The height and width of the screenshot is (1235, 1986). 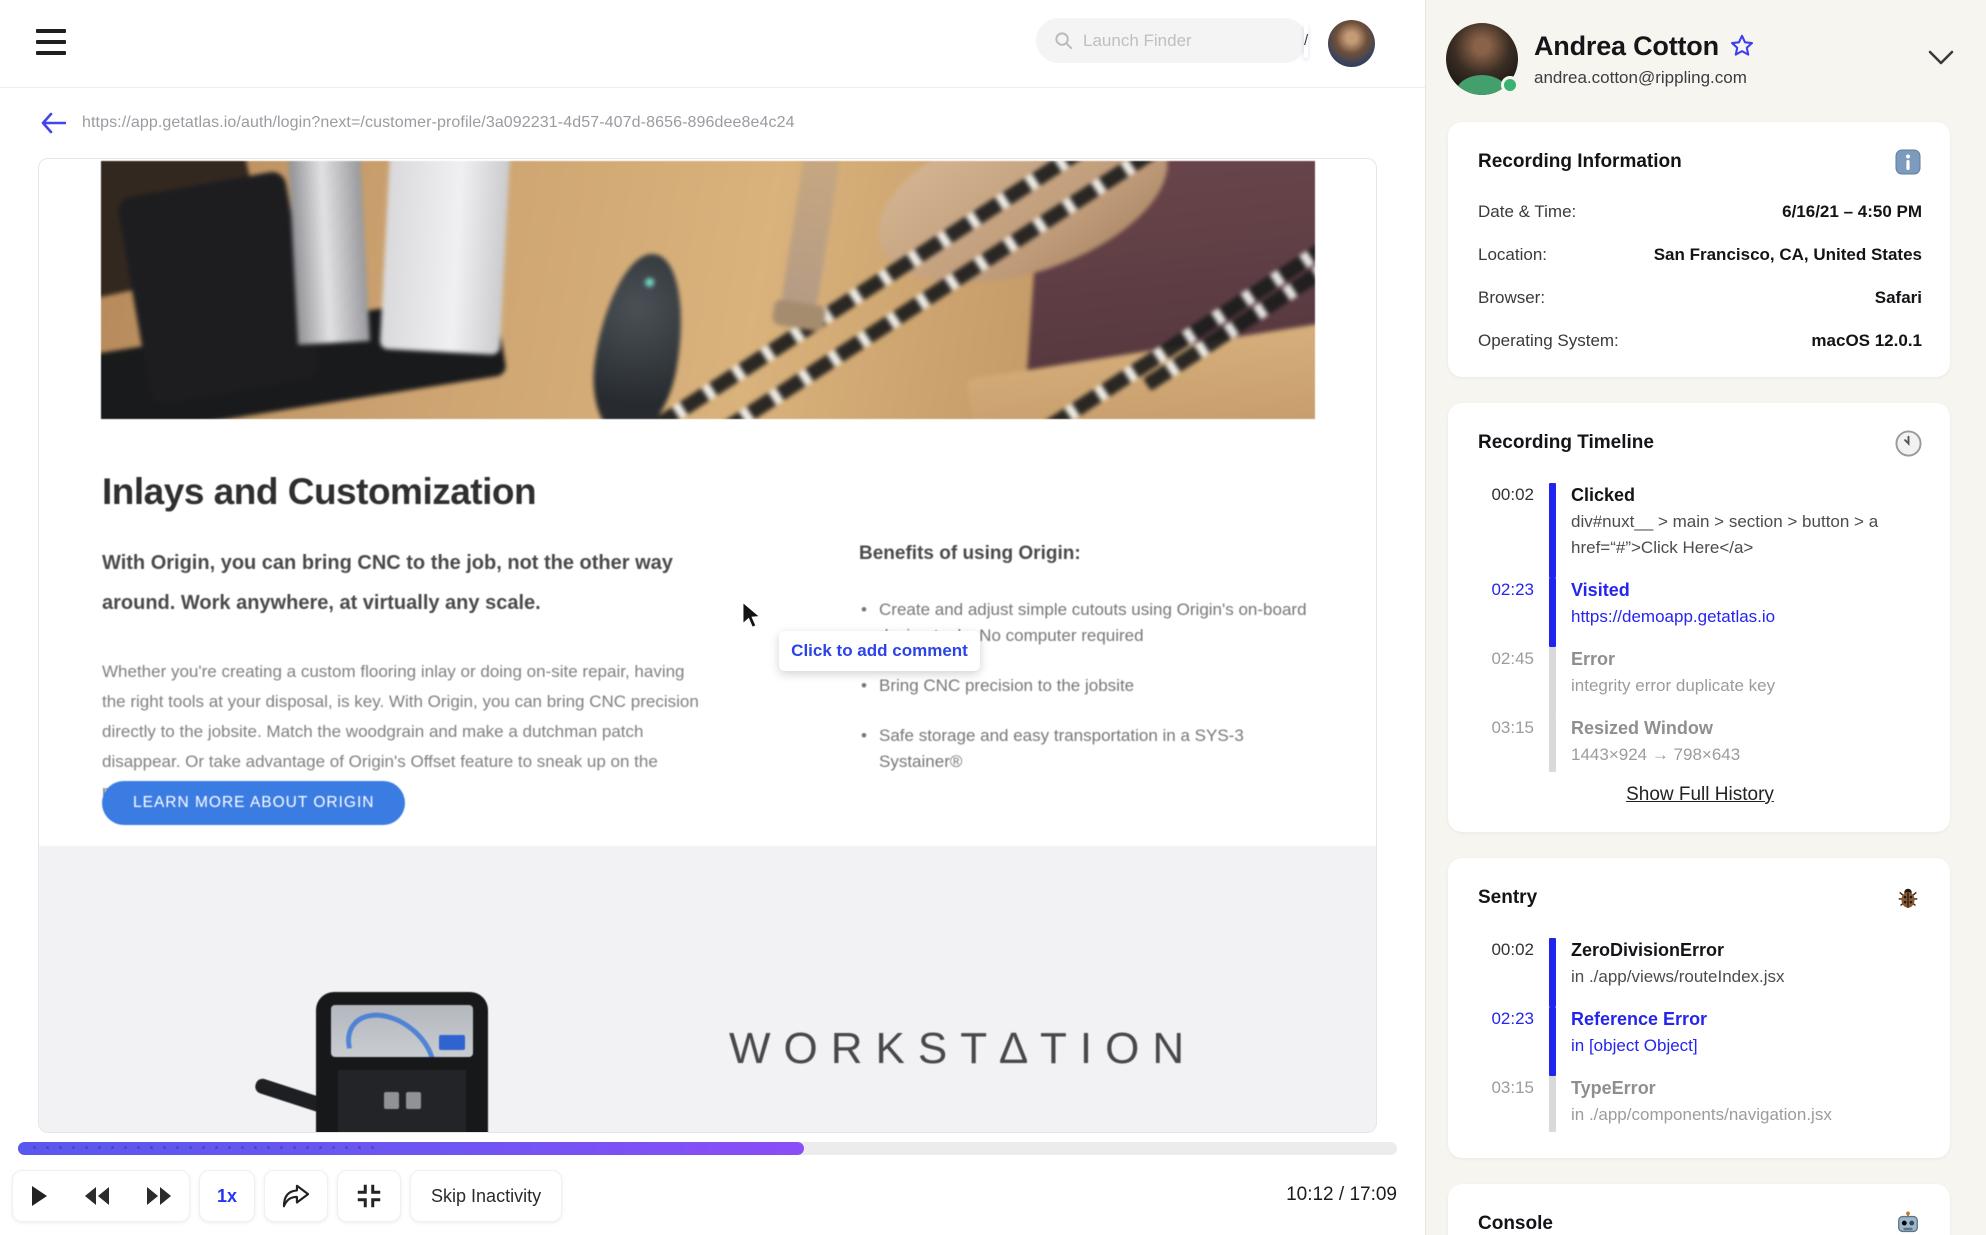 I want to click on event-title: Resized Window, so click(x=1642, y=728).